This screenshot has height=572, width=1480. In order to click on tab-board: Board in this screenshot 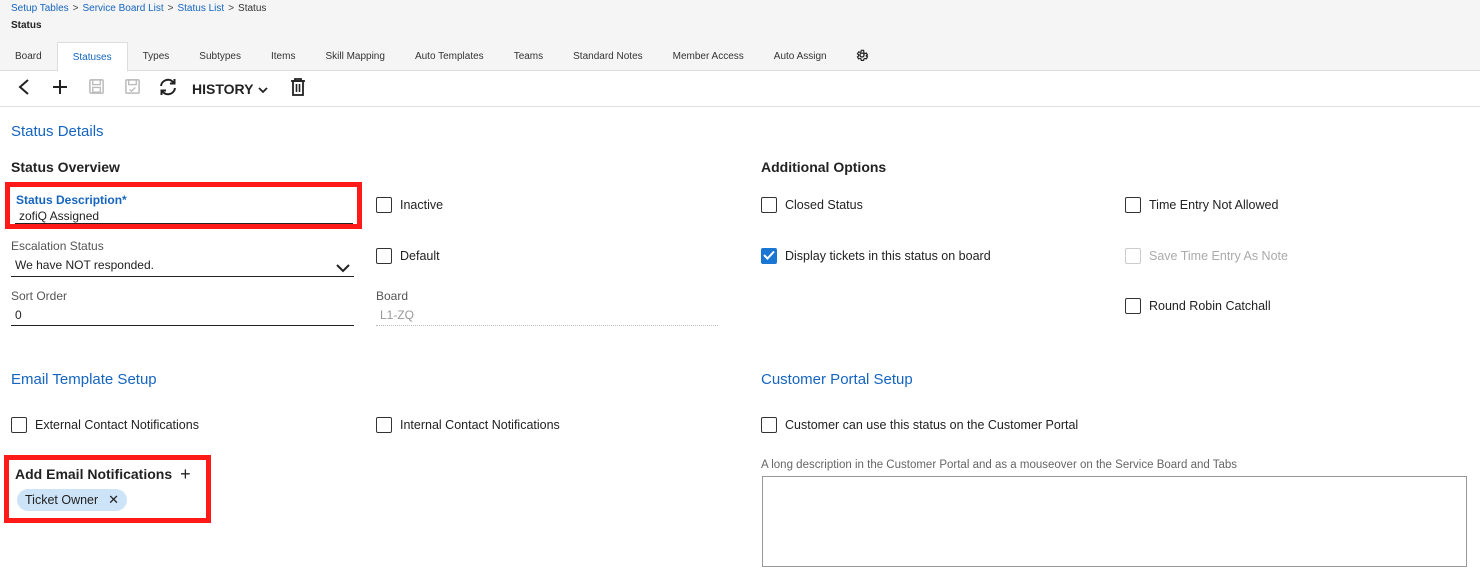, I will do `click(28, 56)`.